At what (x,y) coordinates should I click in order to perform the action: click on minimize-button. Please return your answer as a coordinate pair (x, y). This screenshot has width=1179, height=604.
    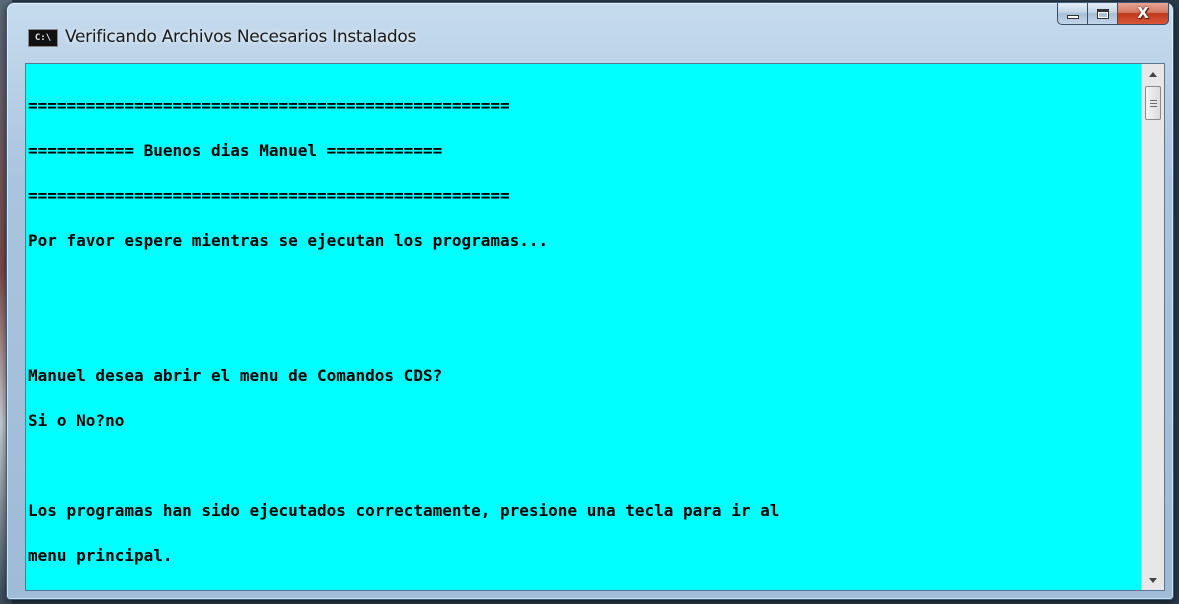
    Looking at the image, I should click on (1072, 14).